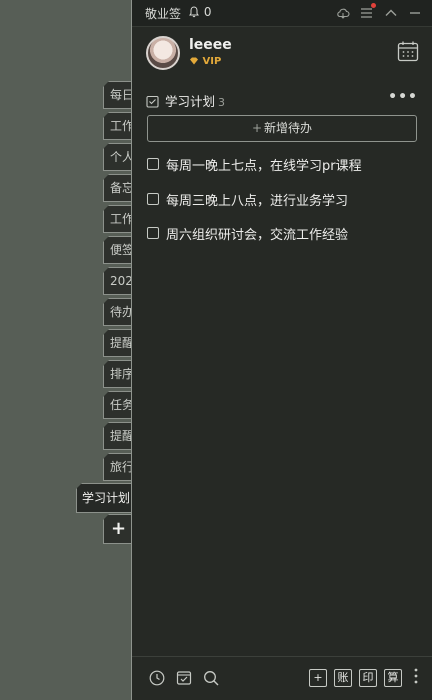 The width and height of the screenshot is (432, 700). I want to click on todo-item: 每周三晚上八点，进行业务学习, so click(283, 207).